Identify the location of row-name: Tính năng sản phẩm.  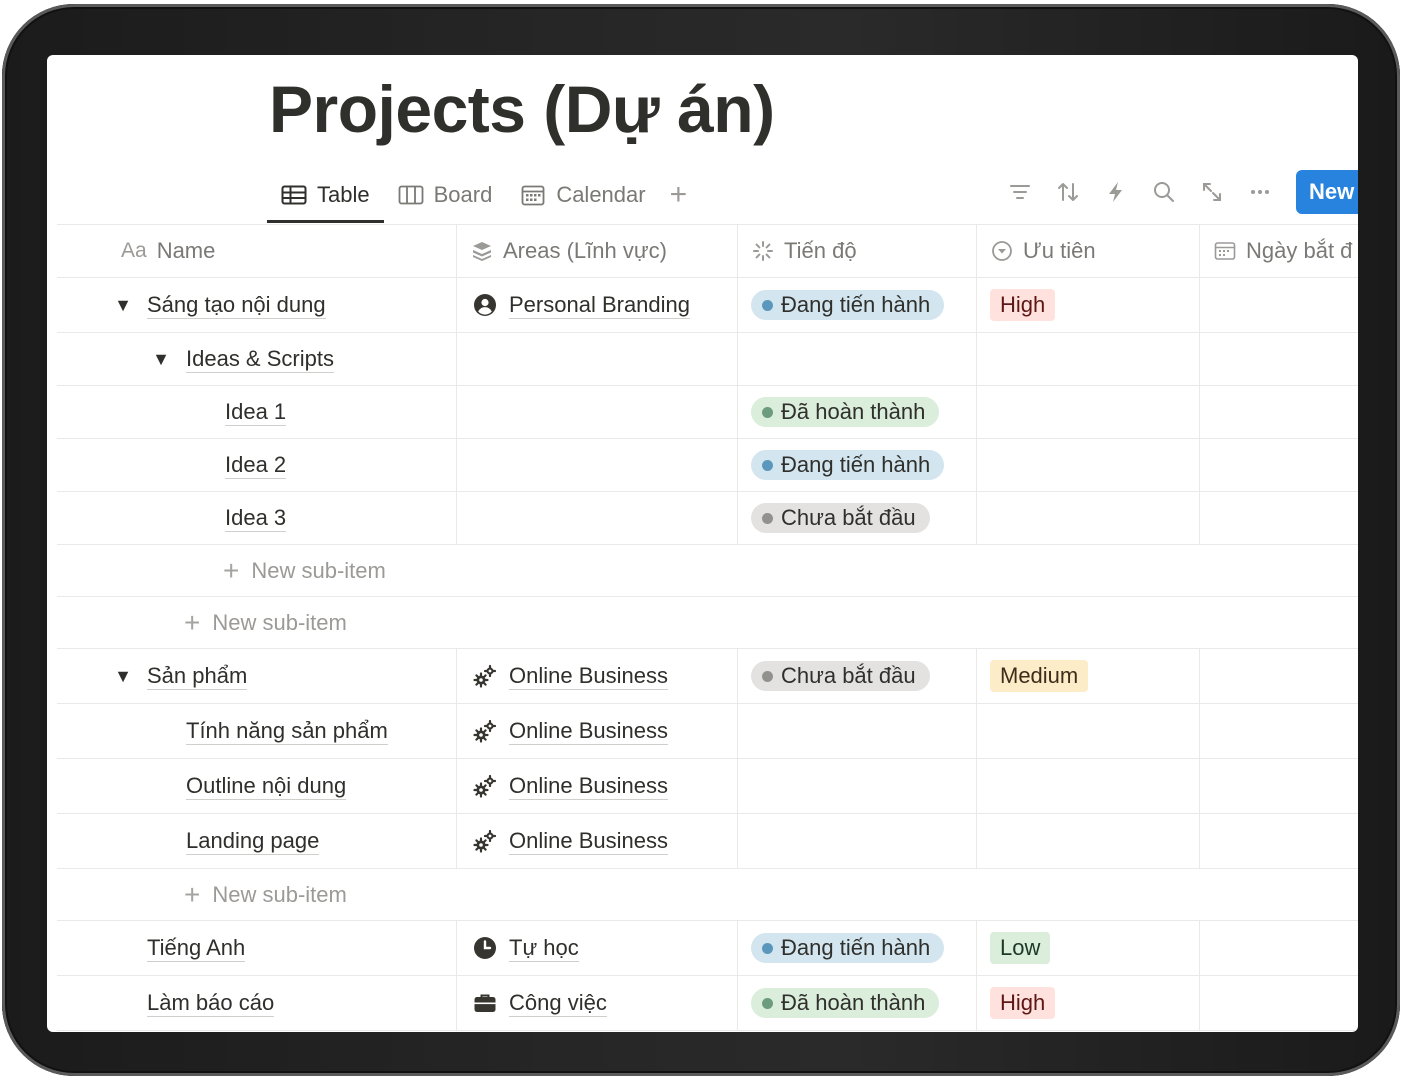
(287, 731).